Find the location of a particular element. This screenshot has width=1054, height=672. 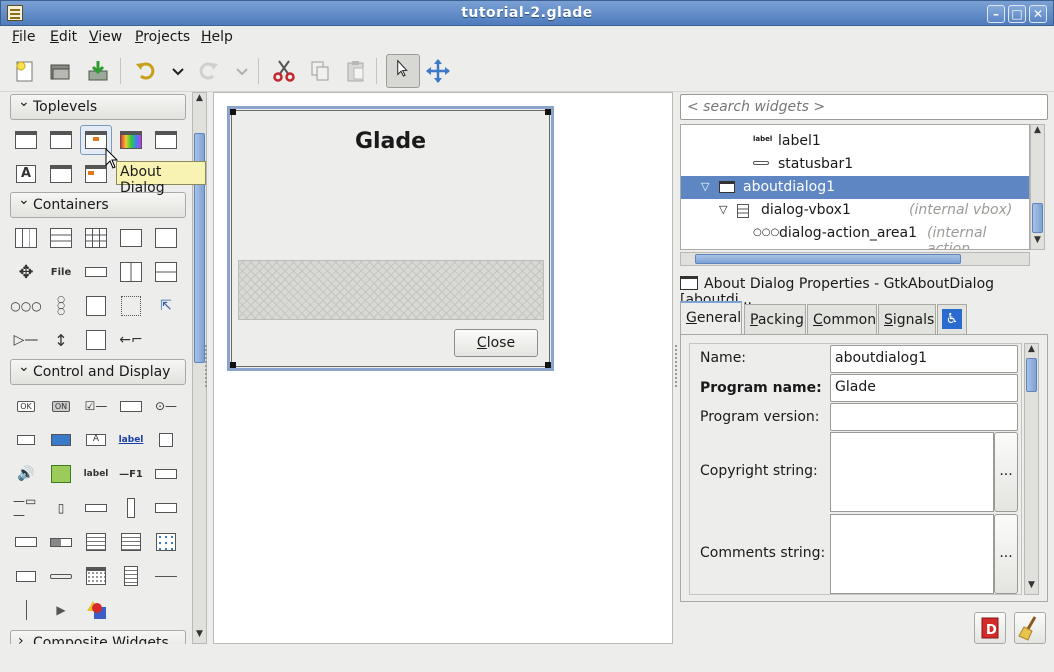

hbox-widget-icon is located at coordinates (26, 238).